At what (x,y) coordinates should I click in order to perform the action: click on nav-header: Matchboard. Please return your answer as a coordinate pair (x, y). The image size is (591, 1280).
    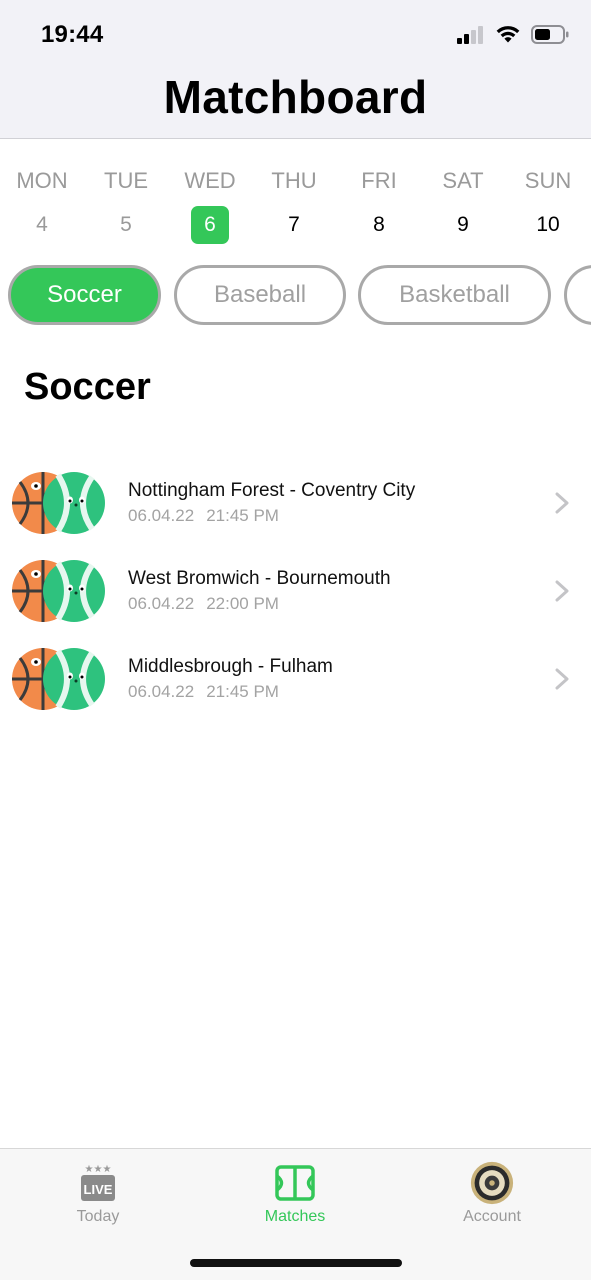
    Looking at the image, I should click on (295, 99).